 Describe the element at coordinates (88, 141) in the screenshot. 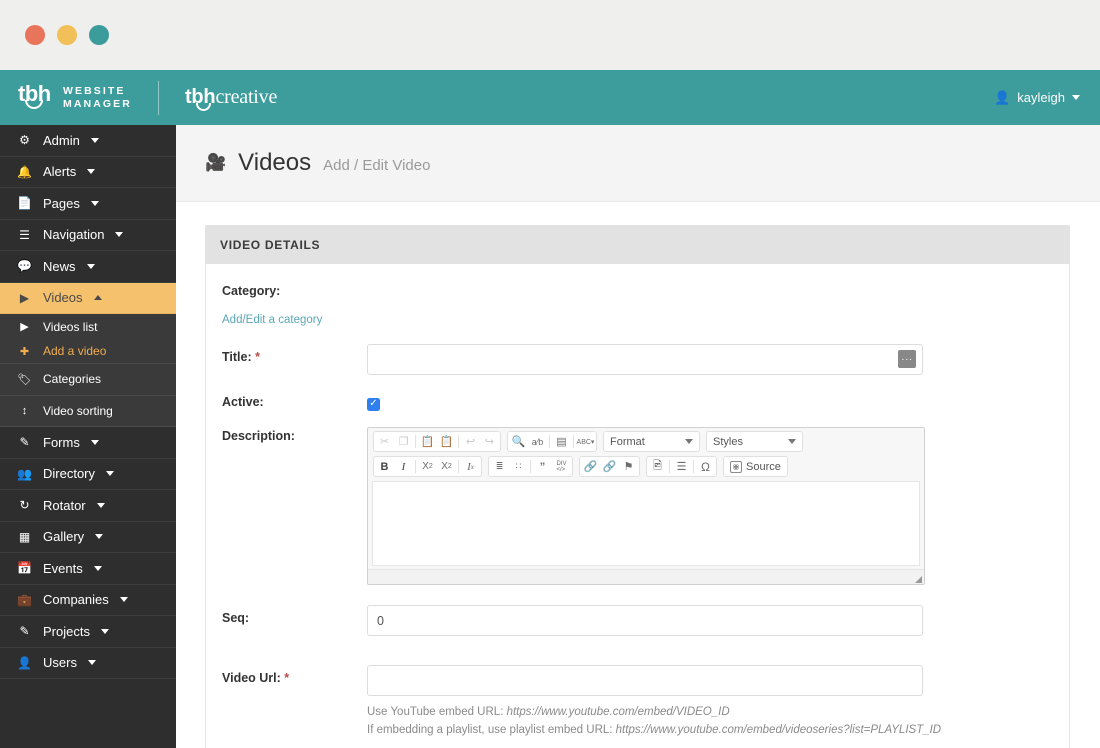

I see `sidebar-item-admin: ⚙ Admin` at that location.